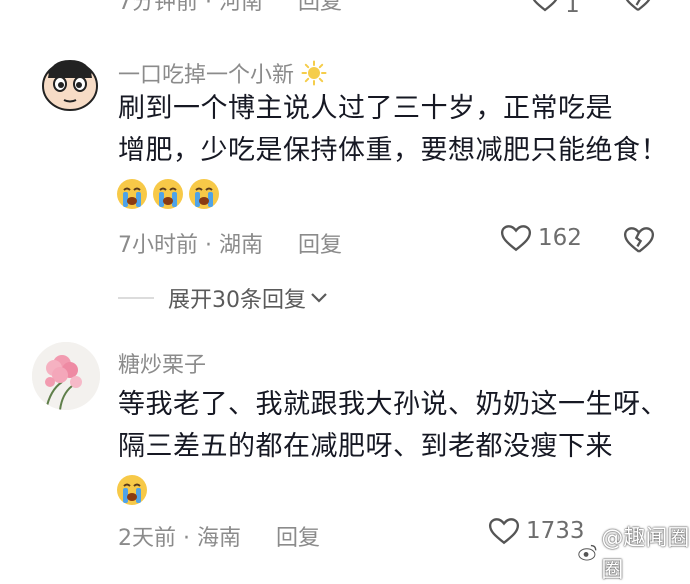 Image resolution: width=690 pixels, height=584 pixels. I want to click on comment-location: 湖南, so click(241, 245).